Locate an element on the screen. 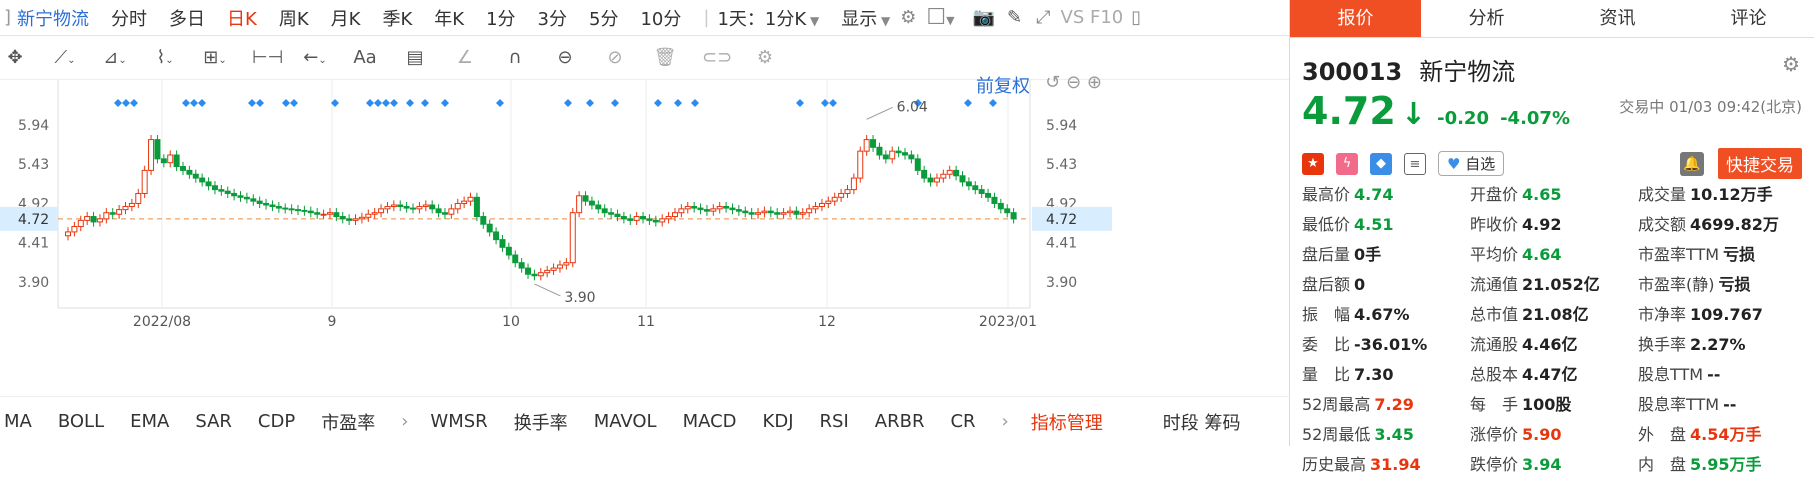 The width and height of the screenshot is (1814, 478). tab-analysis: 分析 is located at coordinates (1486, 18).